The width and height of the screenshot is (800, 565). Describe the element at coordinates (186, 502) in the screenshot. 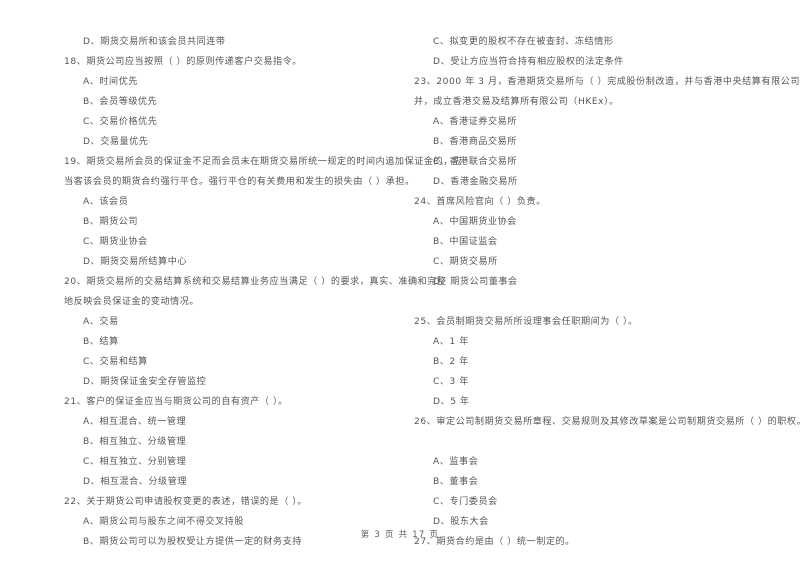

I see `question-stem: 22、关于期货公司申请股权变更的表述，错误的是（ ）。` at that location.